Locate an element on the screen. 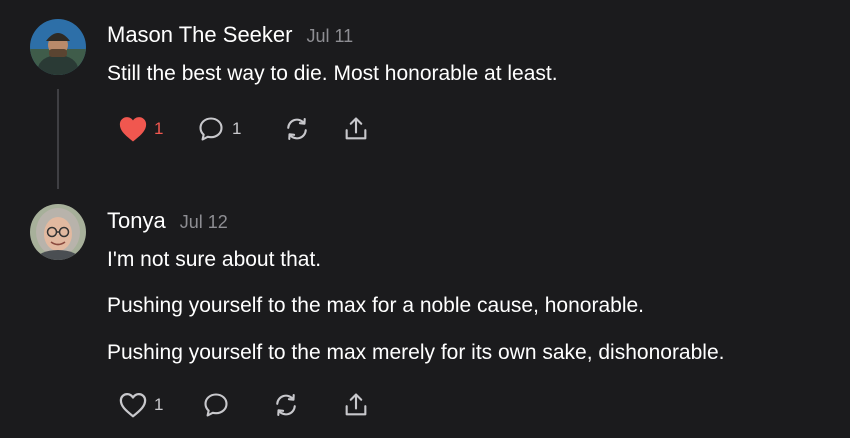 The image size is (850, 438). avatar-man-hat-icon is located at coordinates (58, 47).